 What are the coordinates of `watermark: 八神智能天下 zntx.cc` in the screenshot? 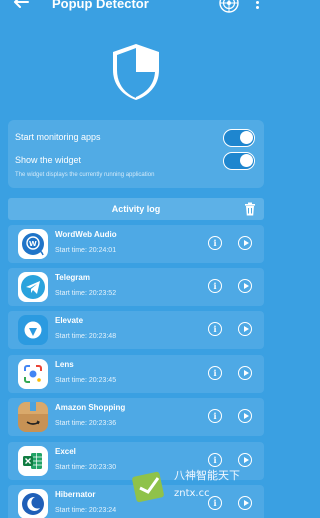 It's located at (199, 490).